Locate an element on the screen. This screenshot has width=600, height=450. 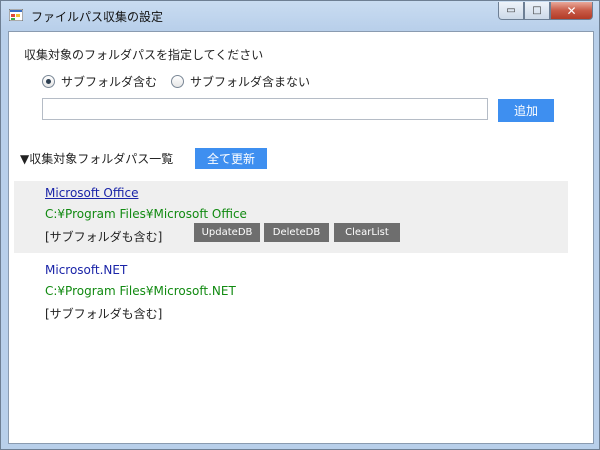
entry-name: Microsoft.NET is located at coordinates (86, 270).